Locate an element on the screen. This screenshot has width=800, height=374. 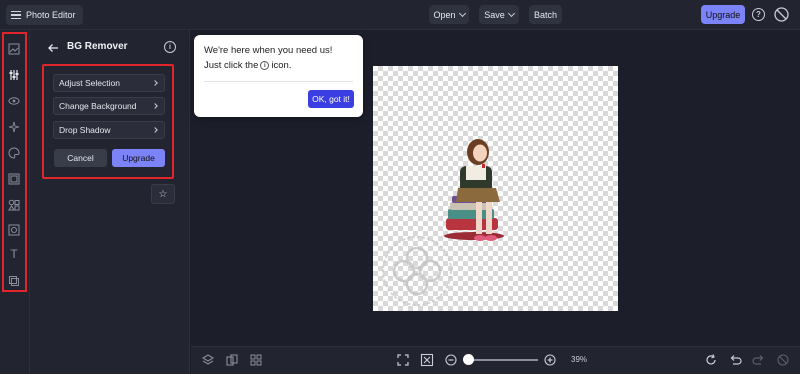
help-icon: ? is located at coordinates (758, 14).